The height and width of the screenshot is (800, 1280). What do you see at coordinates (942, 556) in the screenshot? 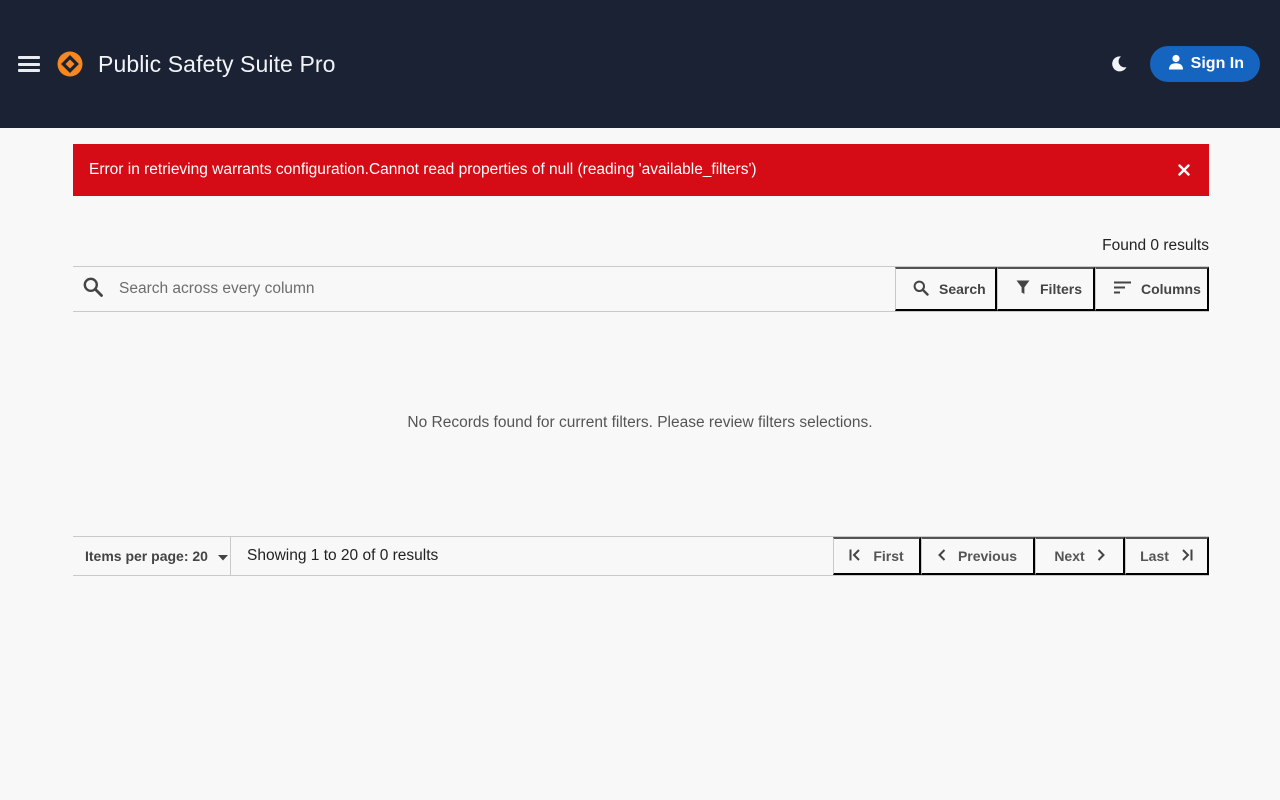
I see `chevron-left-icon` at bounding box center [942, 556].